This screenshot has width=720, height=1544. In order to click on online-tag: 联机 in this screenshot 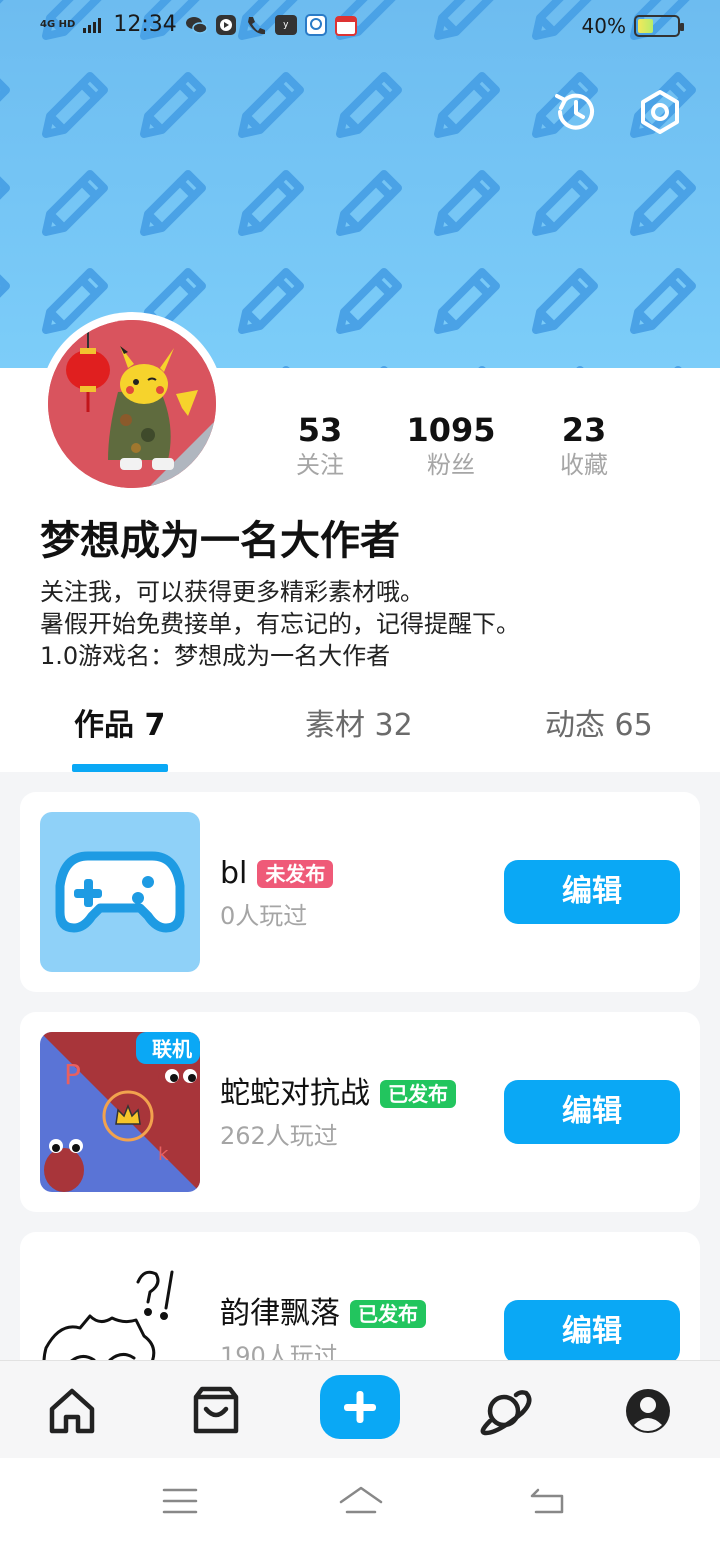, I will do `click(172, 1049)`.